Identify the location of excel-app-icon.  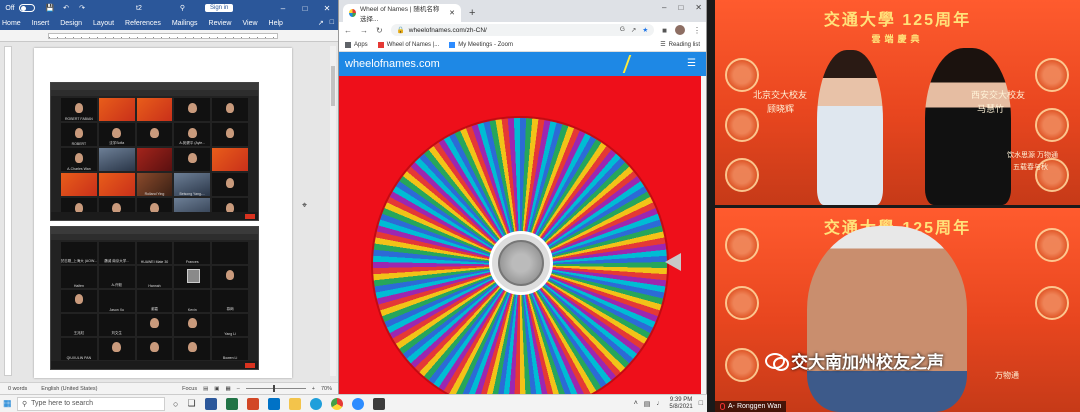
(231, 403).